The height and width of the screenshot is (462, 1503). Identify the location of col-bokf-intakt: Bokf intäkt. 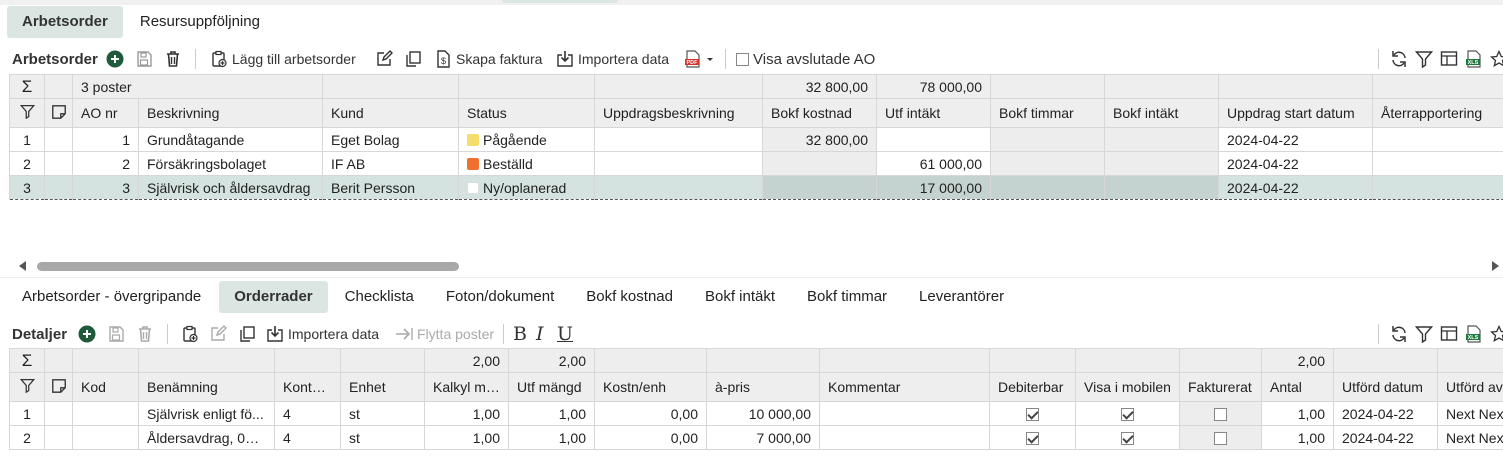
(1161, 113).